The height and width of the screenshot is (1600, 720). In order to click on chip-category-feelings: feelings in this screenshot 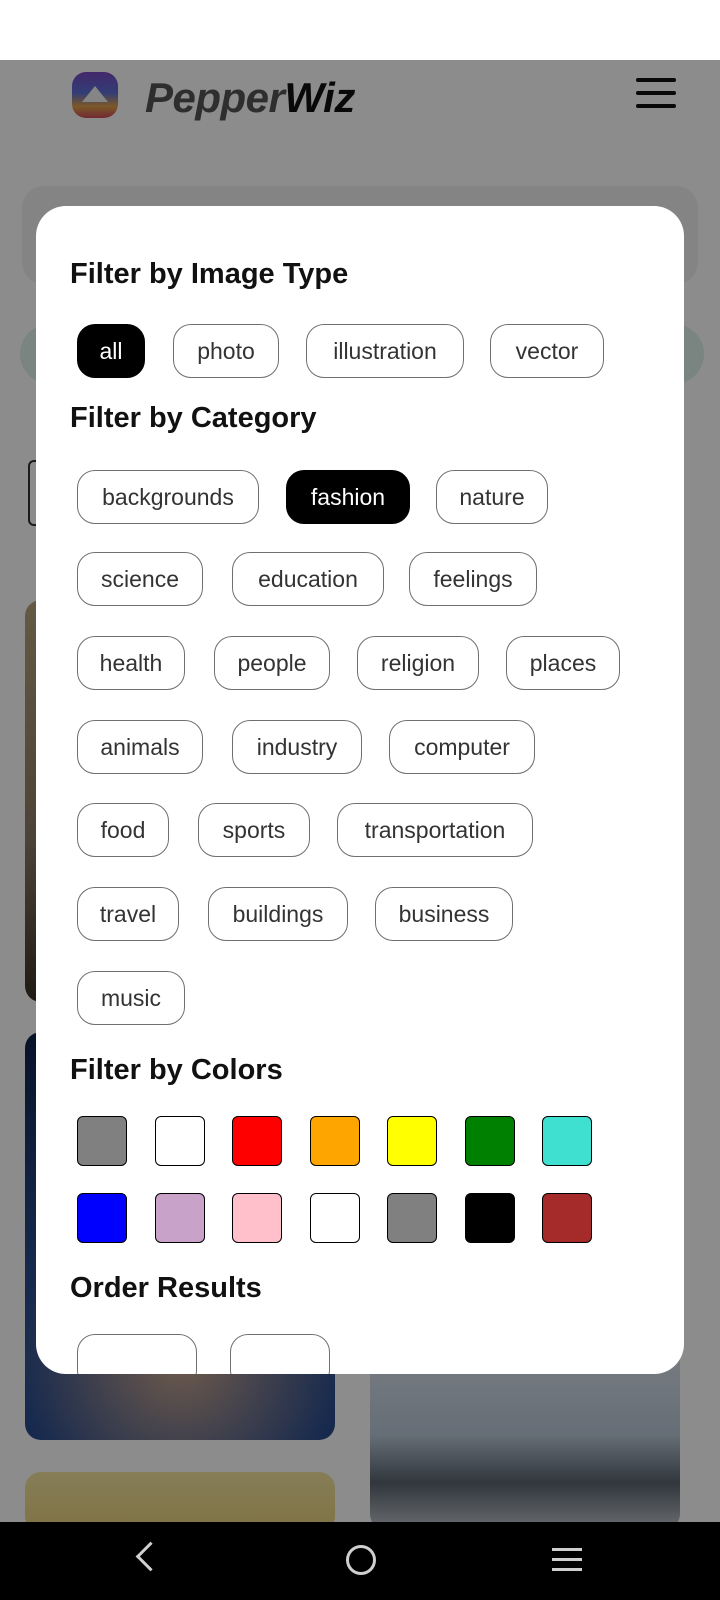, I will do `click(473, 579)`.